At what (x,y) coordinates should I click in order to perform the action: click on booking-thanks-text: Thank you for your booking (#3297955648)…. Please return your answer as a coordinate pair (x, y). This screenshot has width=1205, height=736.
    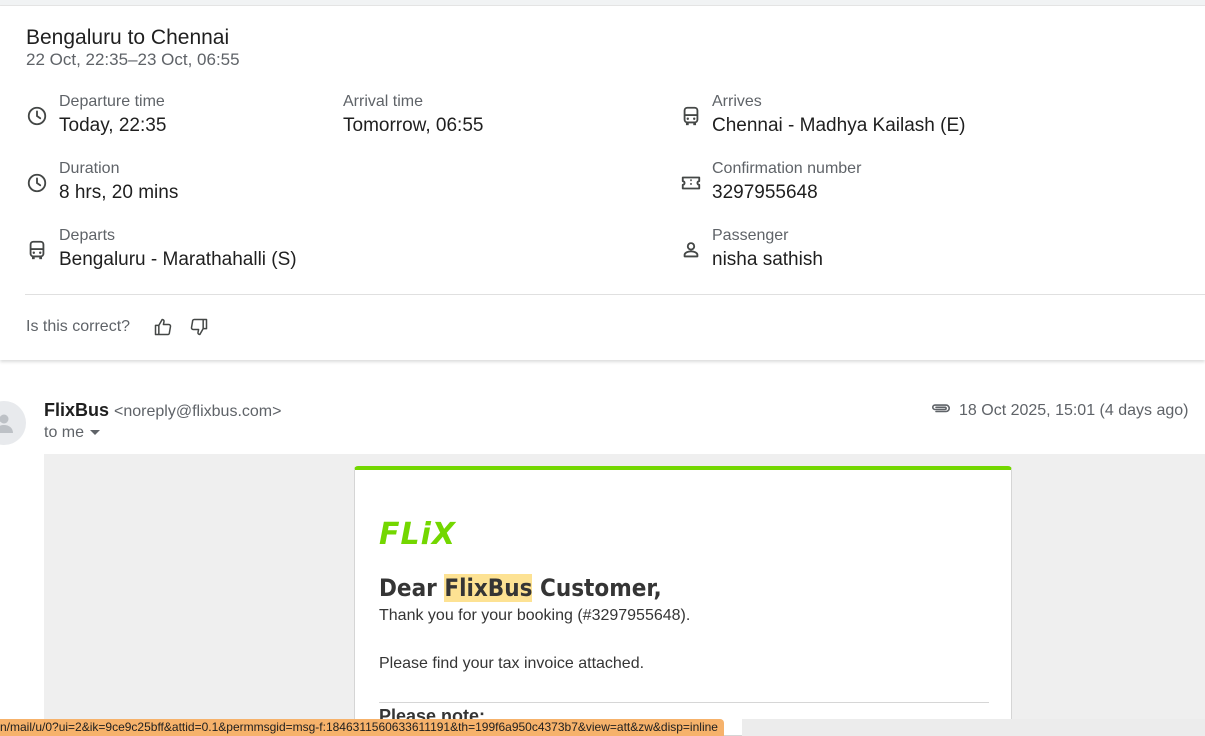
    Looking at the image, I should click on (535, 615).